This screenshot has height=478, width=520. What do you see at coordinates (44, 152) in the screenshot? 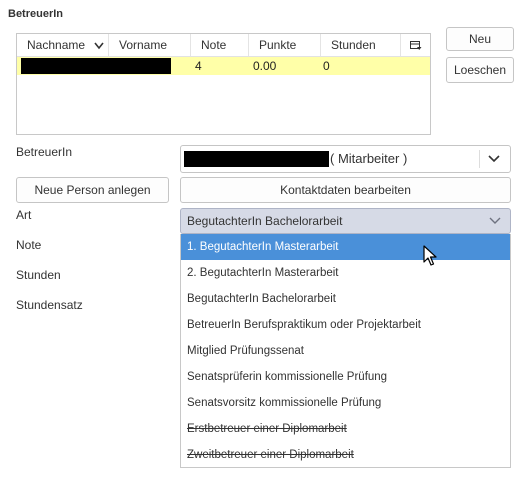
I see `betreuerin-label: BetreuerIn` at bounding box center [44, 152].